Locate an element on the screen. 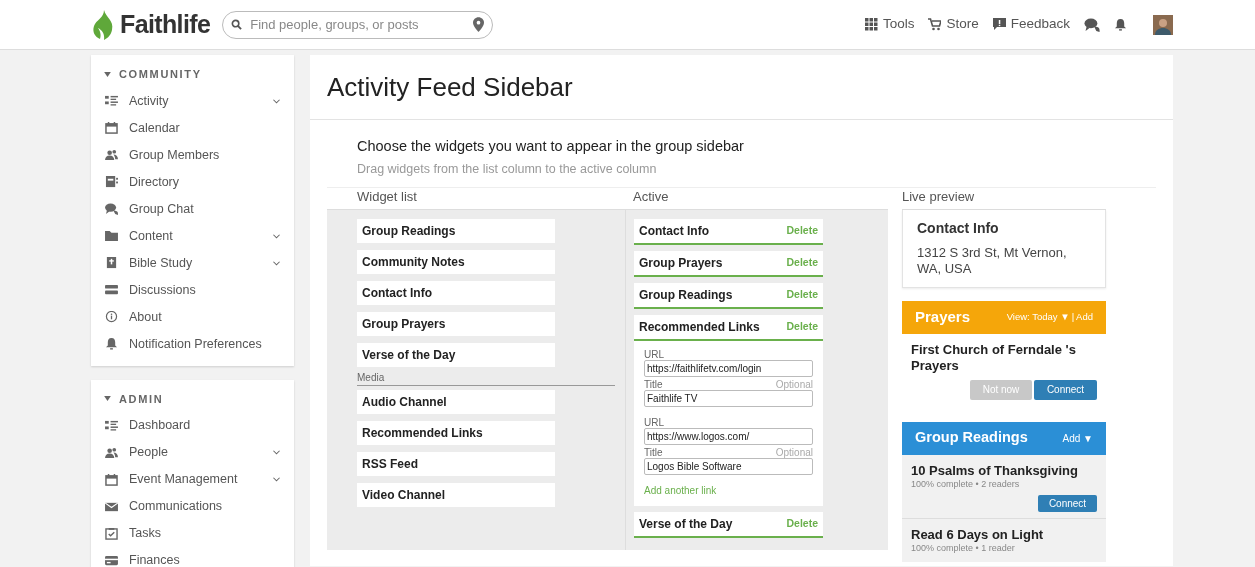 This screenshot has width=1255, height=567. user-avatar-icon is located at coordinates (1163, 24).